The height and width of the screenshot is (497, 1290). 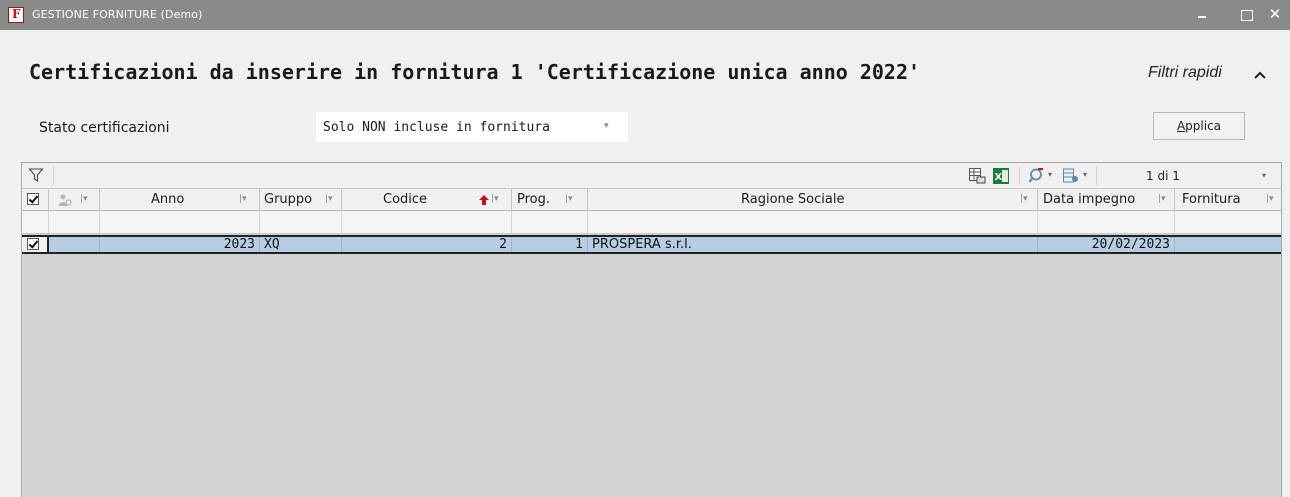 I want to click on filter-cell-data-impegno, so click(x=1106, y=222).